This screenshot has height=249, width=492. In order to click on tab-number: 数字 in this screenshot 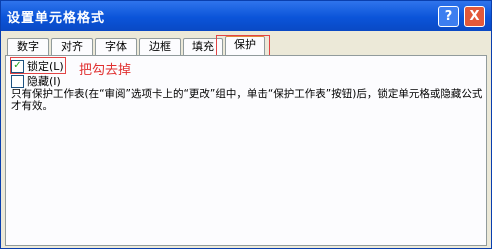, I will do `click(28, 47)`.